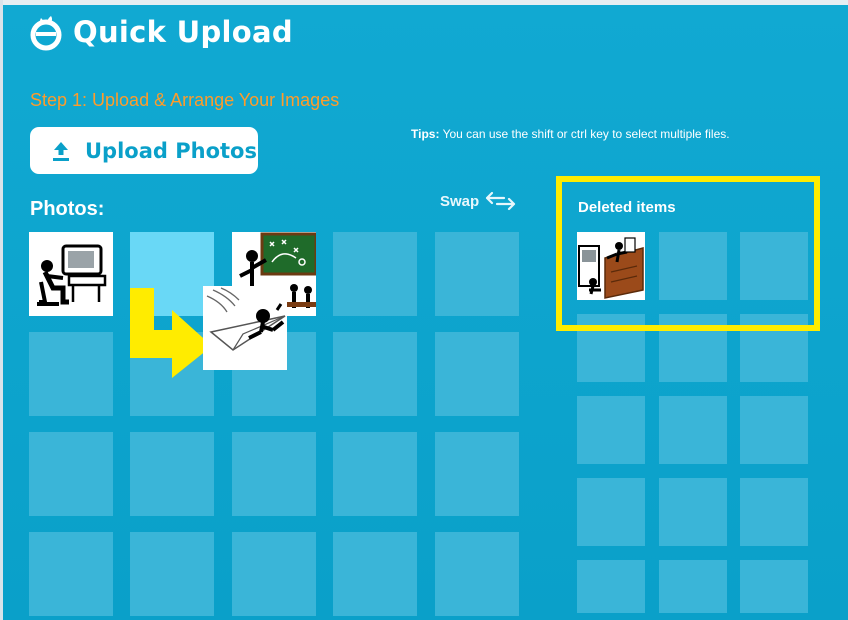  I want to click on app-logo-icon, so click(46, 32).